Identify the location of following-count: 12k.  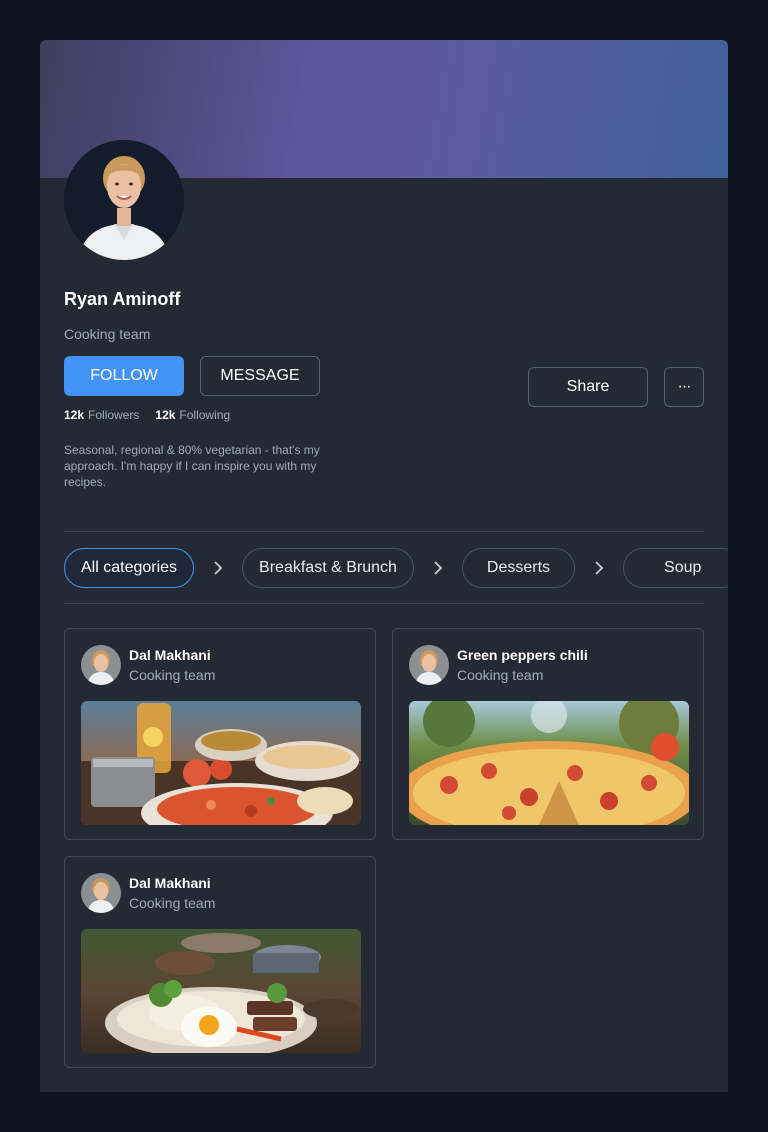
(165, 415).